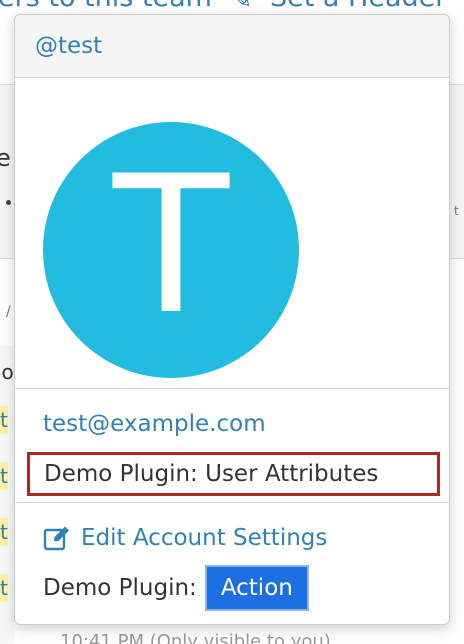 This screenshot has height=644, width=464. I want to click on background-text-fragment: e, so click(5, 158).